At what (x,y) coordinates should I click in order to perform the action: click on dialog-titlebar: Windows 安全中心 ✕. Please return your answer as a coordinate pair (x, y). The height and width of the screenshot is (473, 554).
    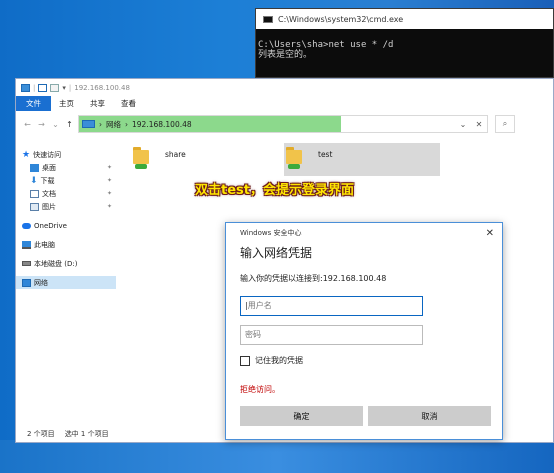
    Looking at the image, I should click on (364, 233).